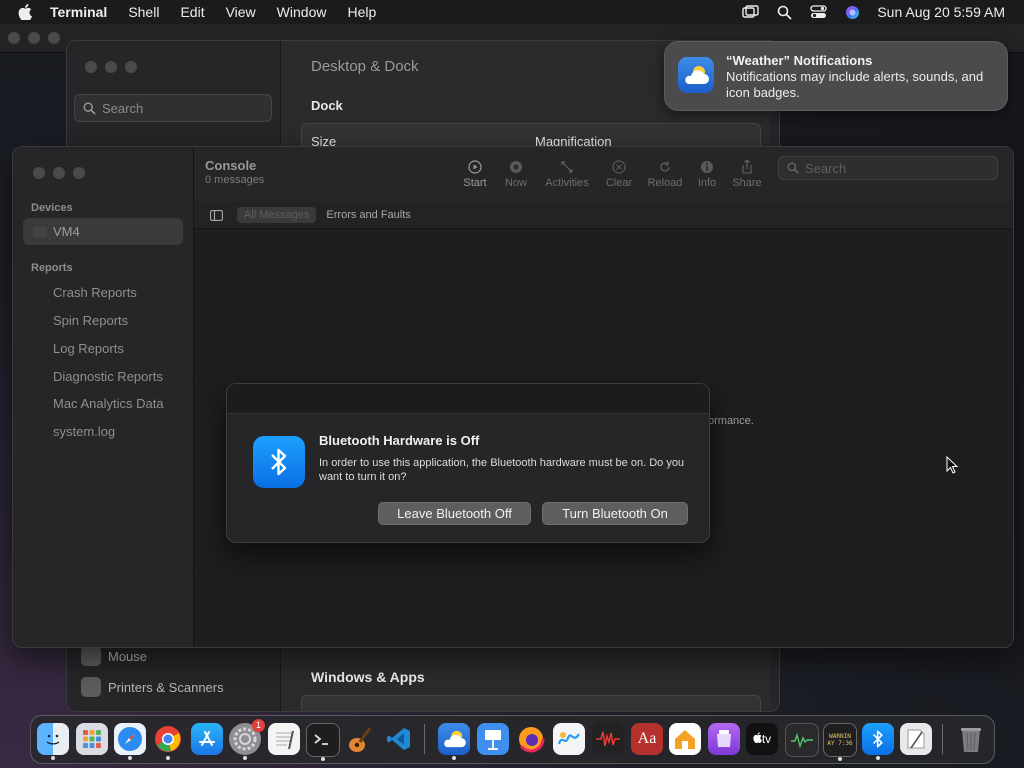 Image resolution: width=1024 pixels, height=768 pixels. I want to click on console-search-placeholder: Search, so click(826, 168).